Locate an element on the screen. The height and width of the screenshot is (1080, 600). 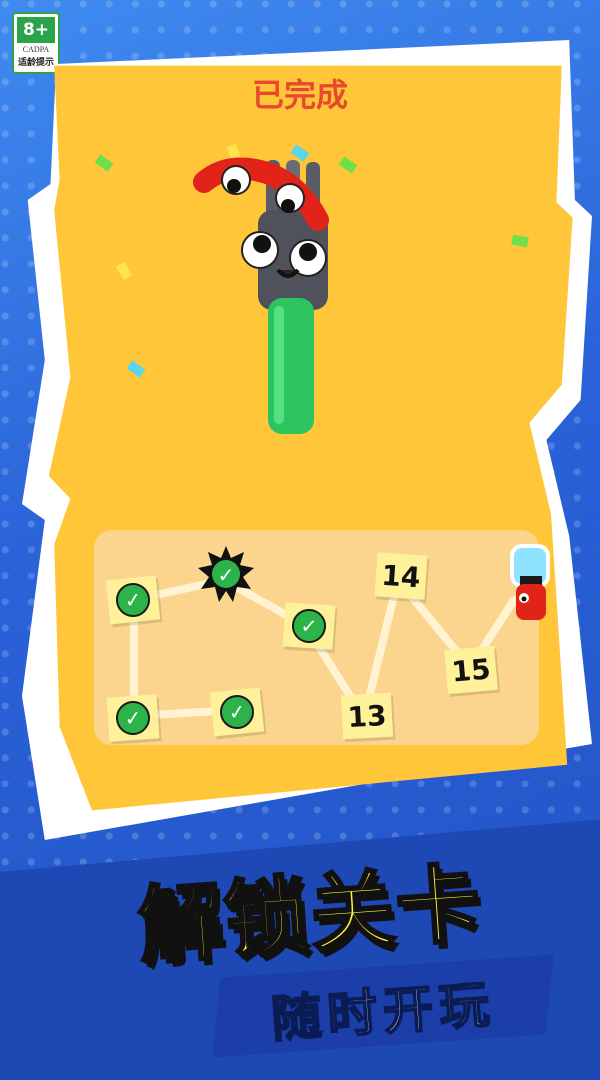
level-node-14: 14 is located at coordinates (401, 576).